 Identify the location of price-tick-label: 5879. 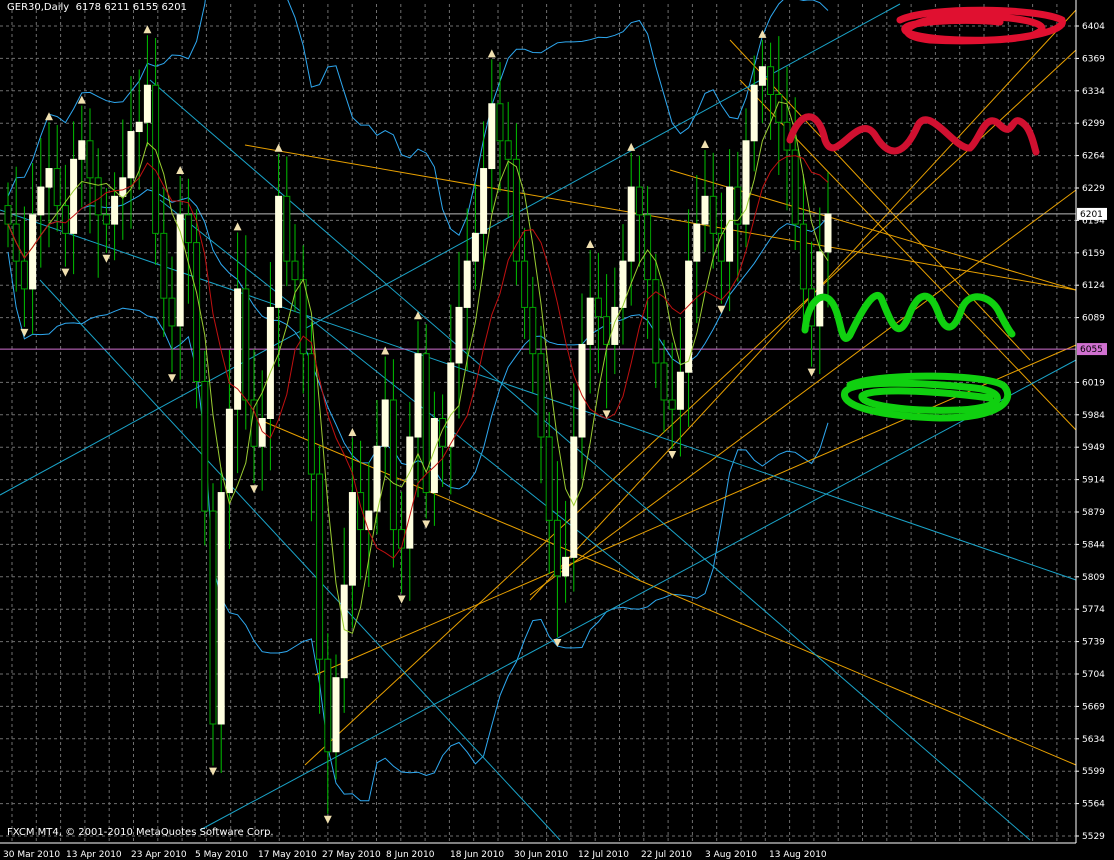
(1093, 513).